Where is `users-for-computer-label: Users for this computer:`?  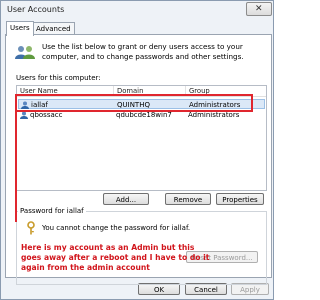
users-for-computer-label: Users for this computer: is located at coordinates (58, 78).